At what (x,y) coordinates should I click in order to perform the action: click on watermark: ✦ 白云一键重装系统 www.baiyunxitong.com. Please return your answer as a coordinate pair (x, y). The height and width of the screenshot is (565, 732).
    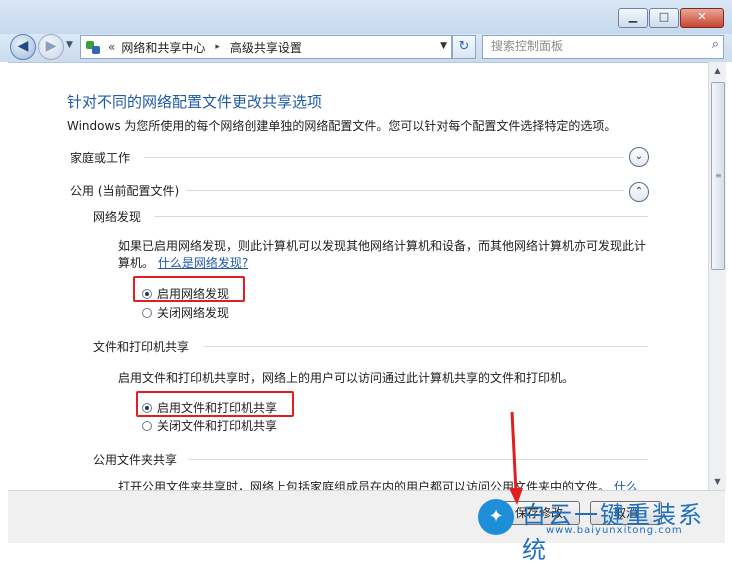
    Looking at the image, I should click on (603, 529).